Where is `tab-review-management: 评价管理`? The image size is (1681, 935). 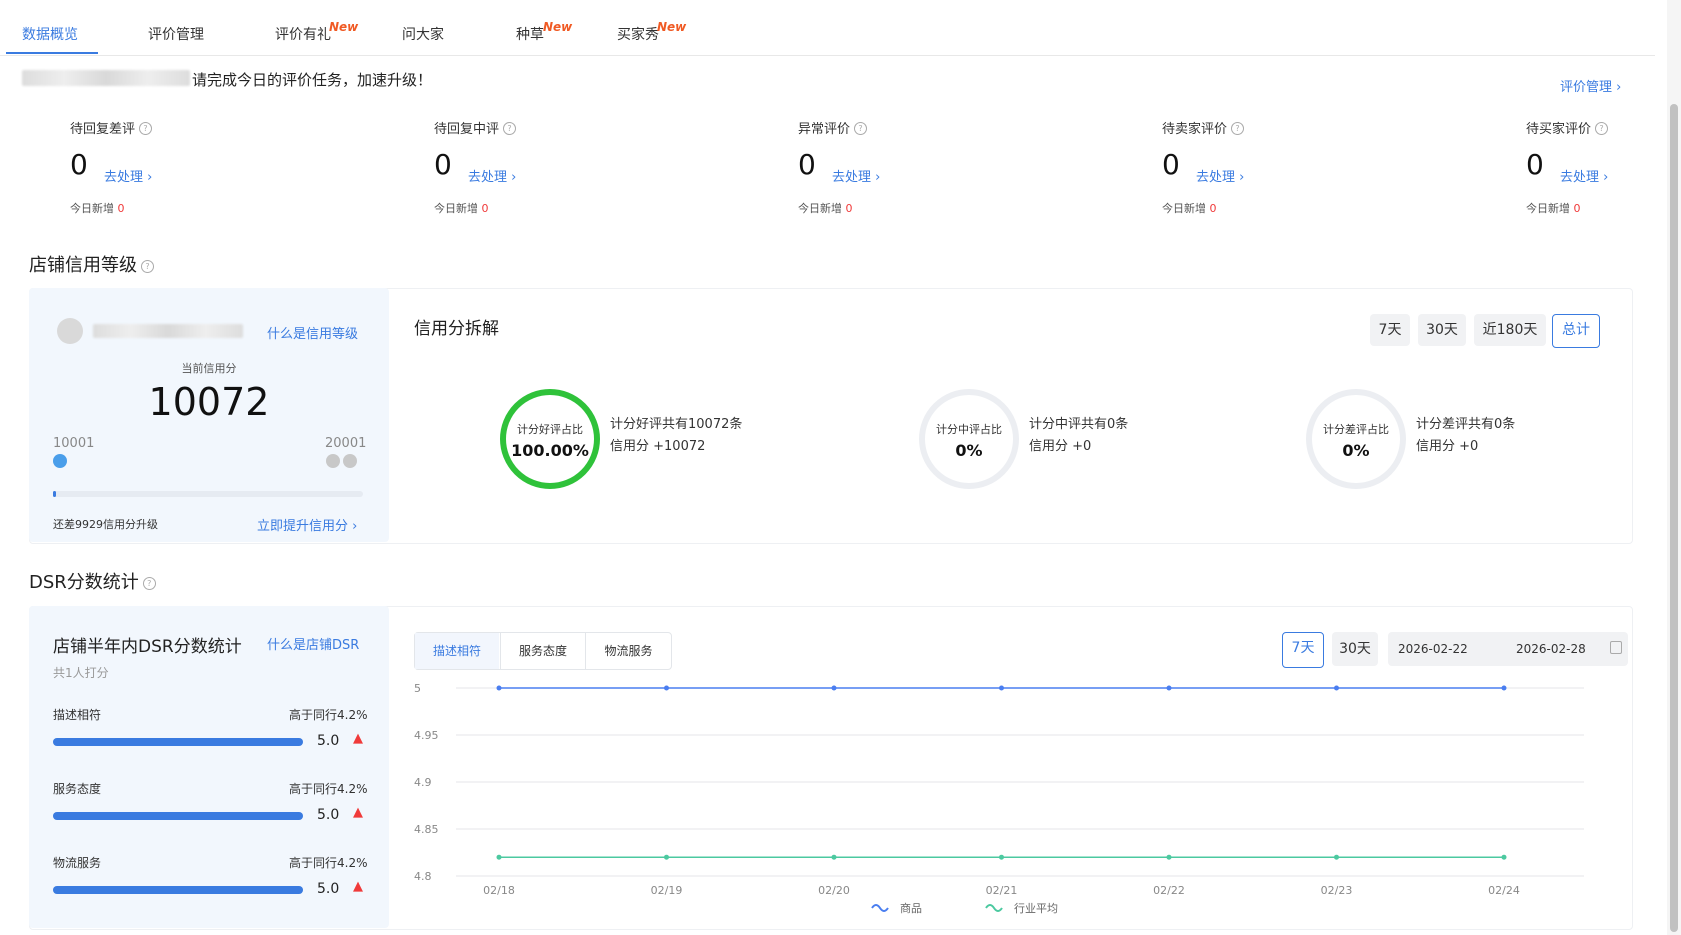
tab-review-management: 评价管理 is located at coordinates (176, 34).